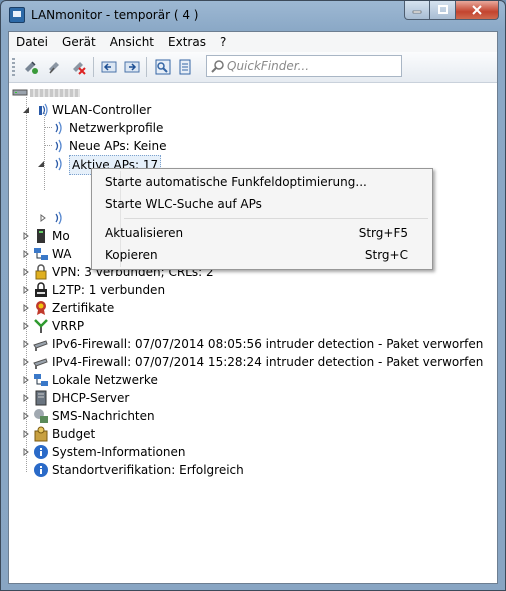 The height and width of the screenshot is (591, 506). Describe the element at coordinates (217, 66) in the screenshot. I see `search-icon` at that location.